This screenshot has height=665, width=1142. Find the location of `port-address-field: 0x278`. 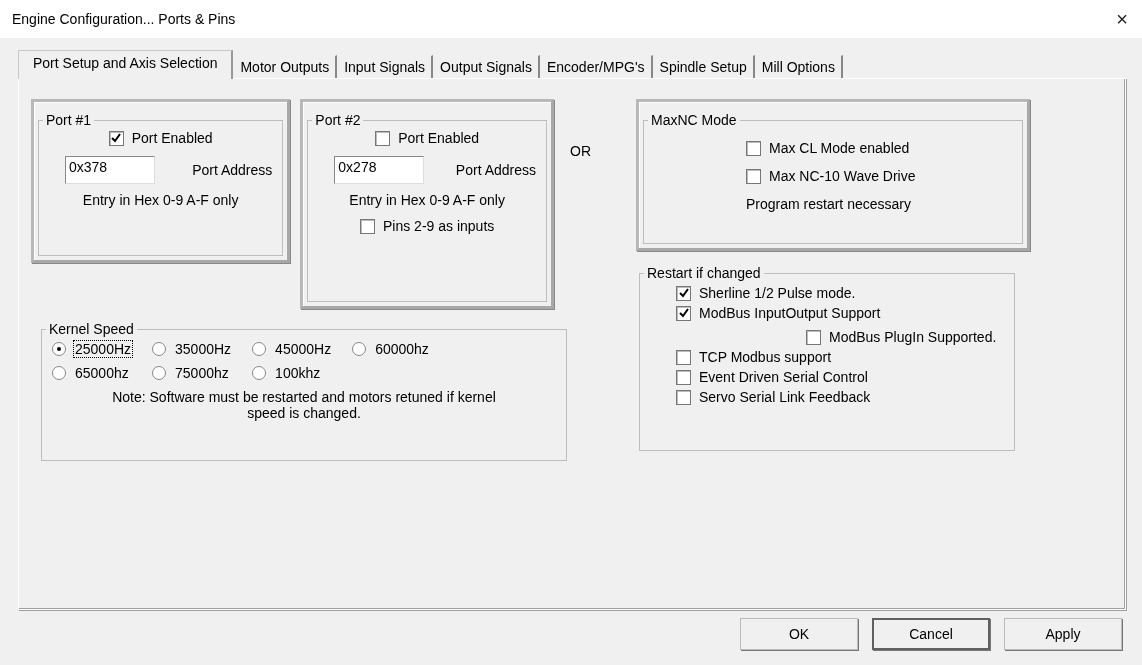

port-address-field: 0x278 is located at coordinates (379, 170).